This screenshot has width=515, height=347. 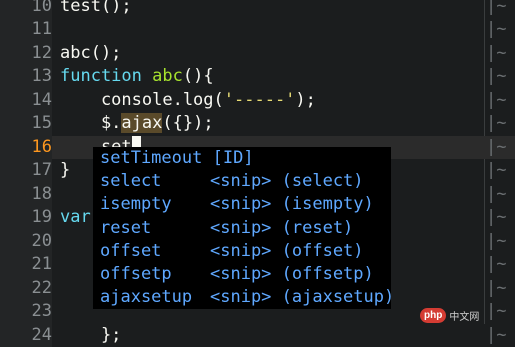 I want to click on completion-menu-info: <snip> (offset), so click(x=287, y=251).